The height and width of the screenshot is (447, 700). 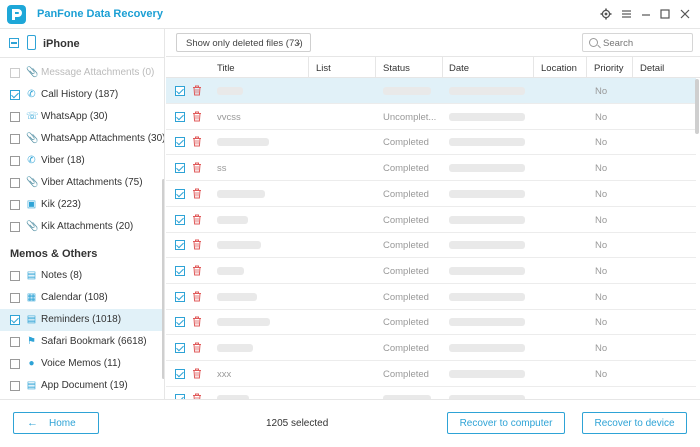 I want to click on collapse-icon, so click(x=14, y=43).